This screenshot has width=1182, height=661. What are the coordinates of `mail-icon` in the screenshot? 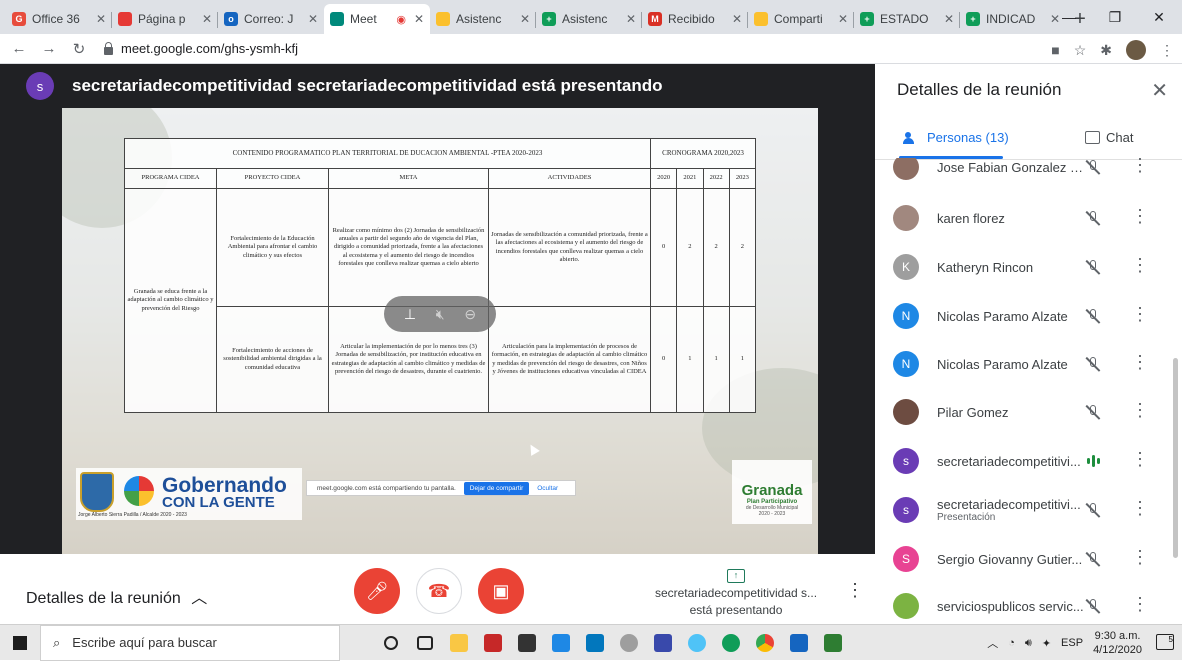 It's located at (595, 643).